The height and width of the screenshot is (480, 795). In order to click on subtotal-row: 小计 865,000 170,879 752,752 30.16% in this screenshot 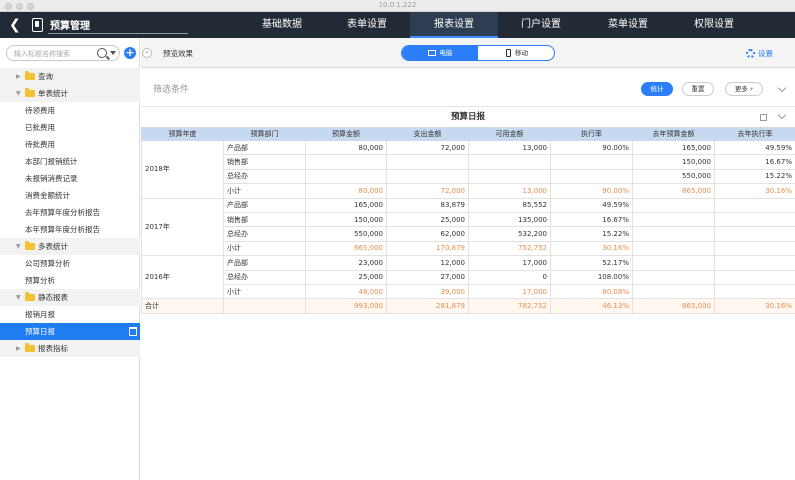, I will do `click(468, 248)`.